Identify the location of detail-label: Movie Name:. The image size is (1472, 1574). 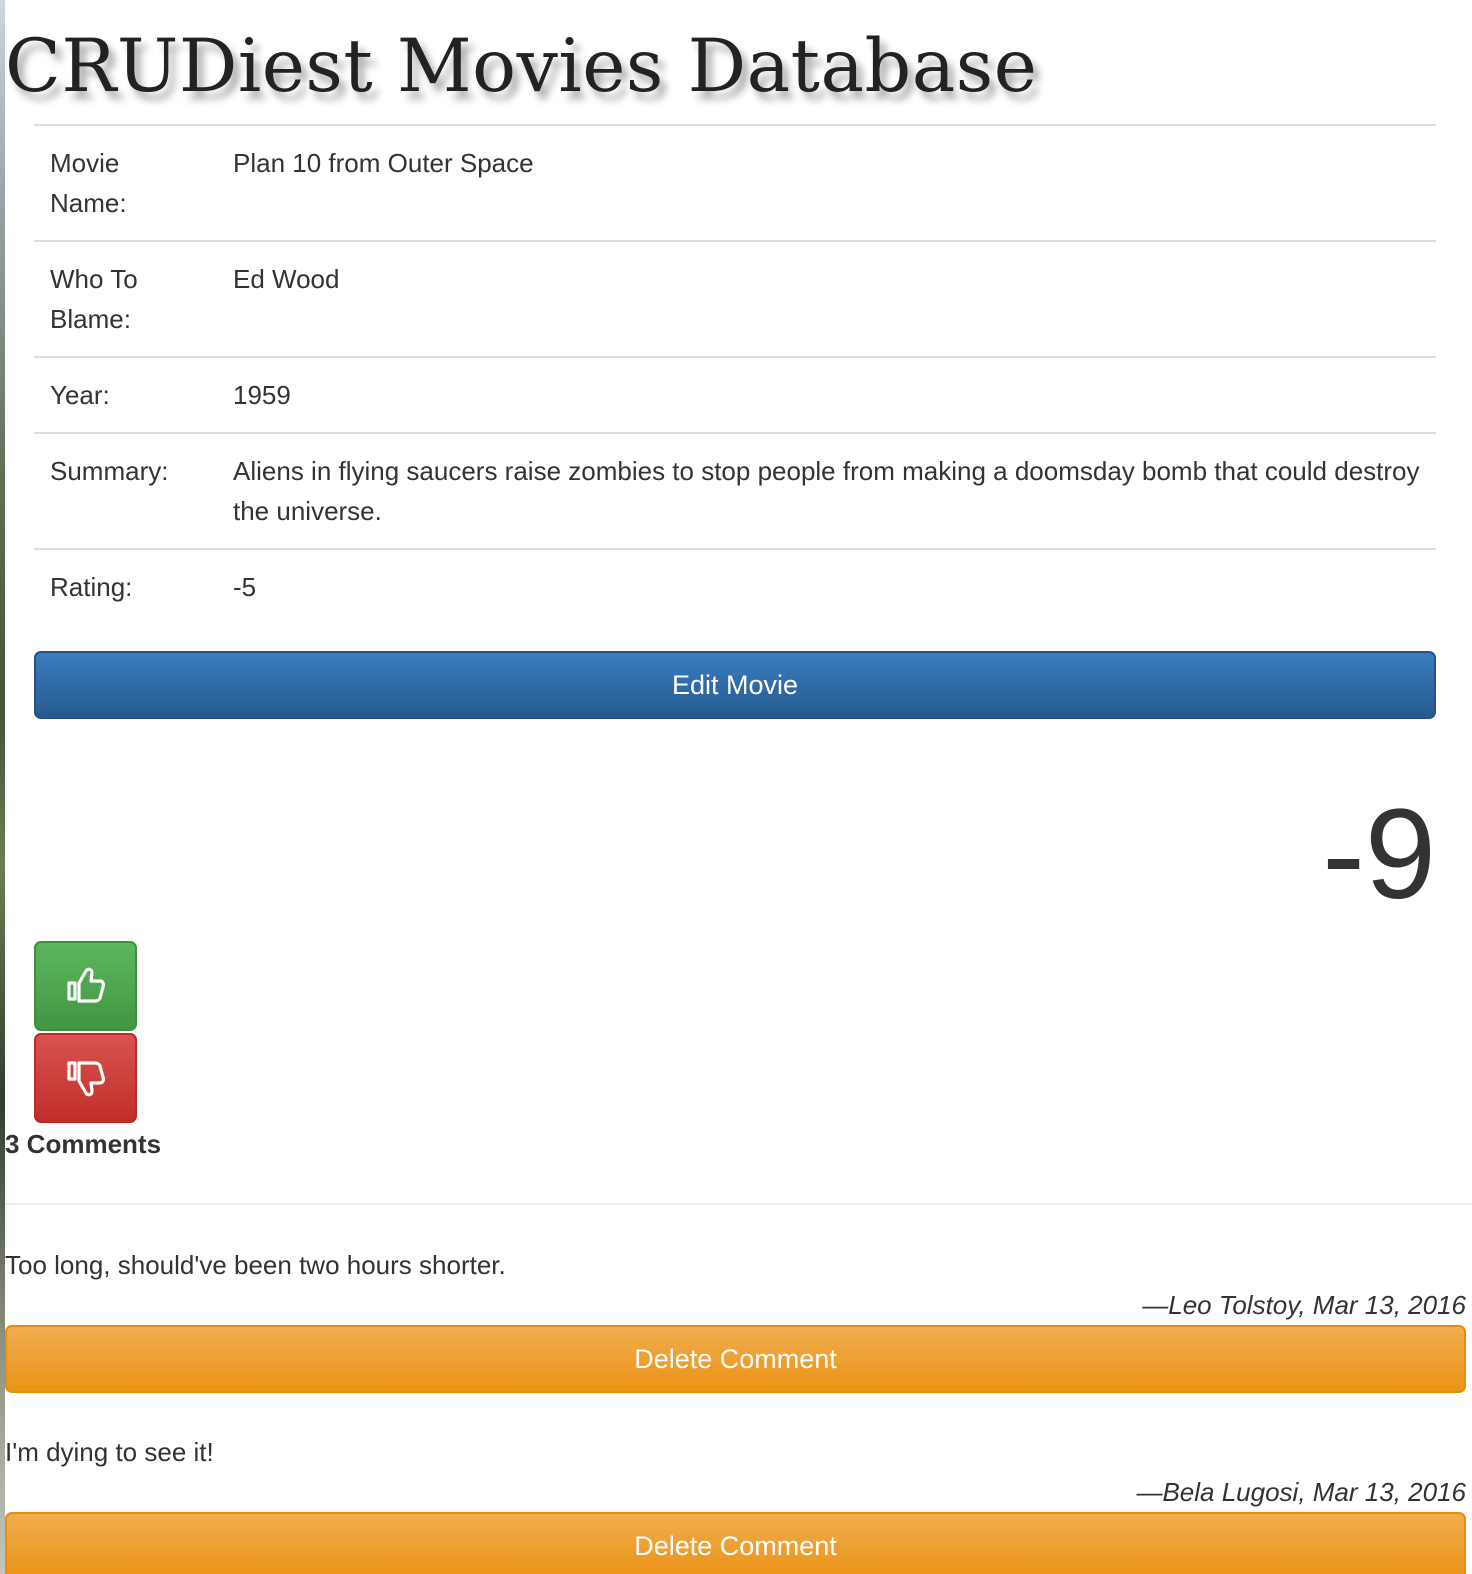
(125, 182).